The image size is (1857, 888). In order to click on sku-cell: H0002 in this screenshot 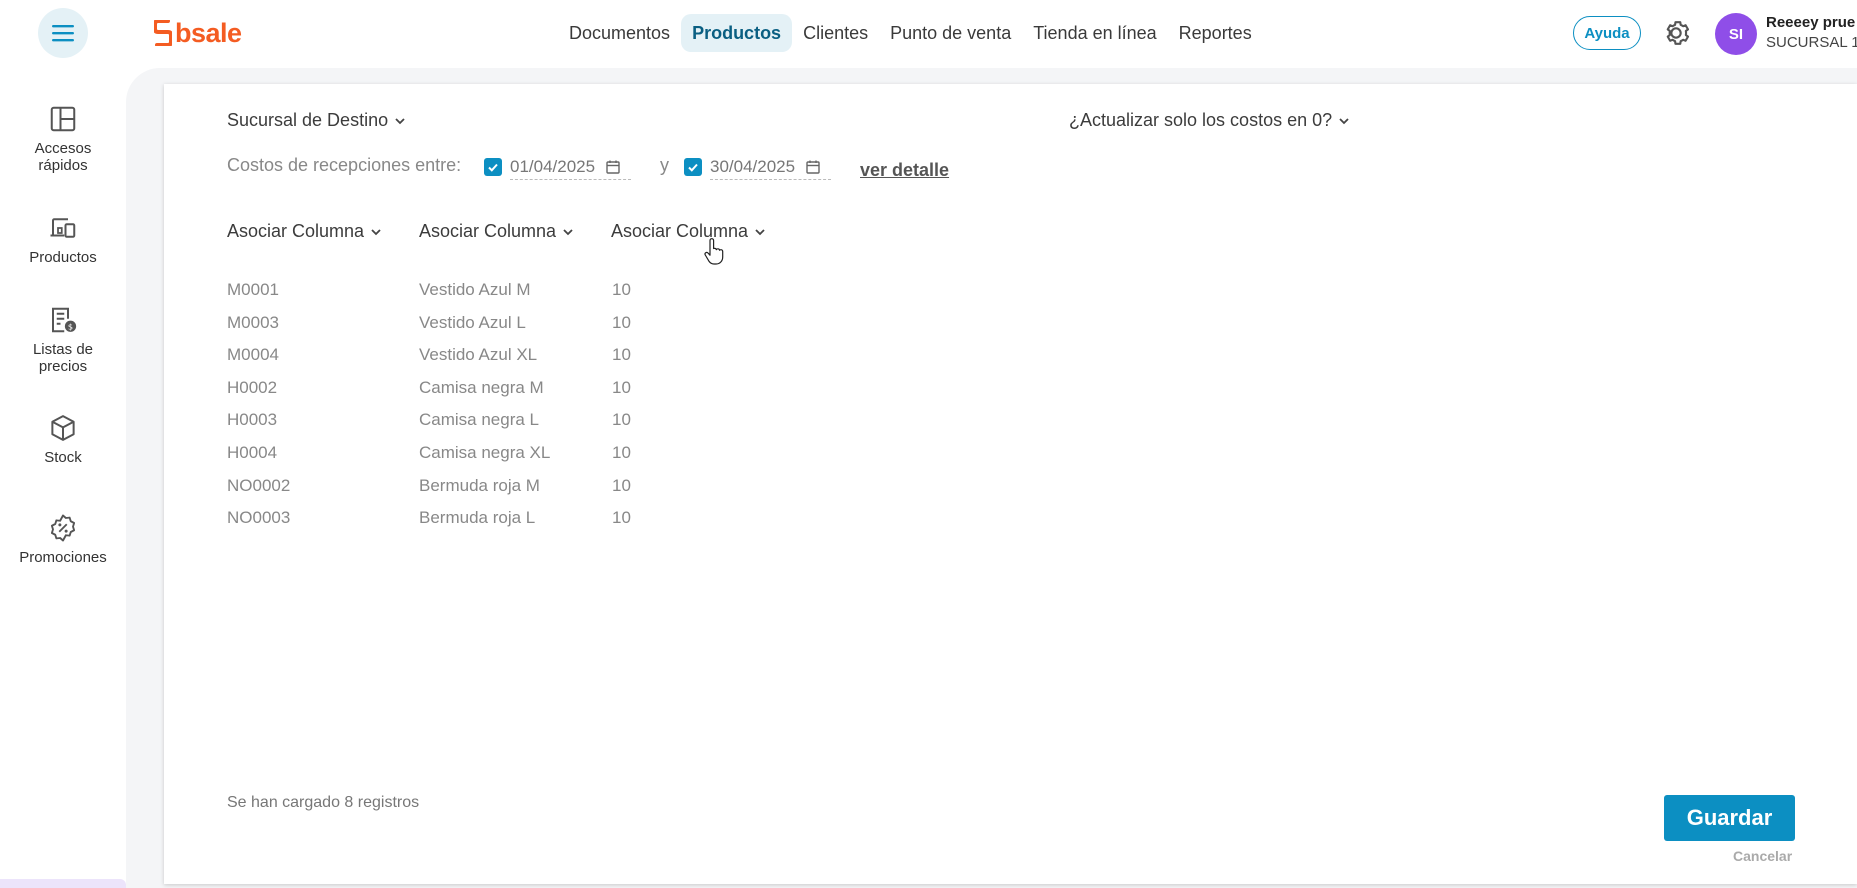, I will do `click(252, 387)`.